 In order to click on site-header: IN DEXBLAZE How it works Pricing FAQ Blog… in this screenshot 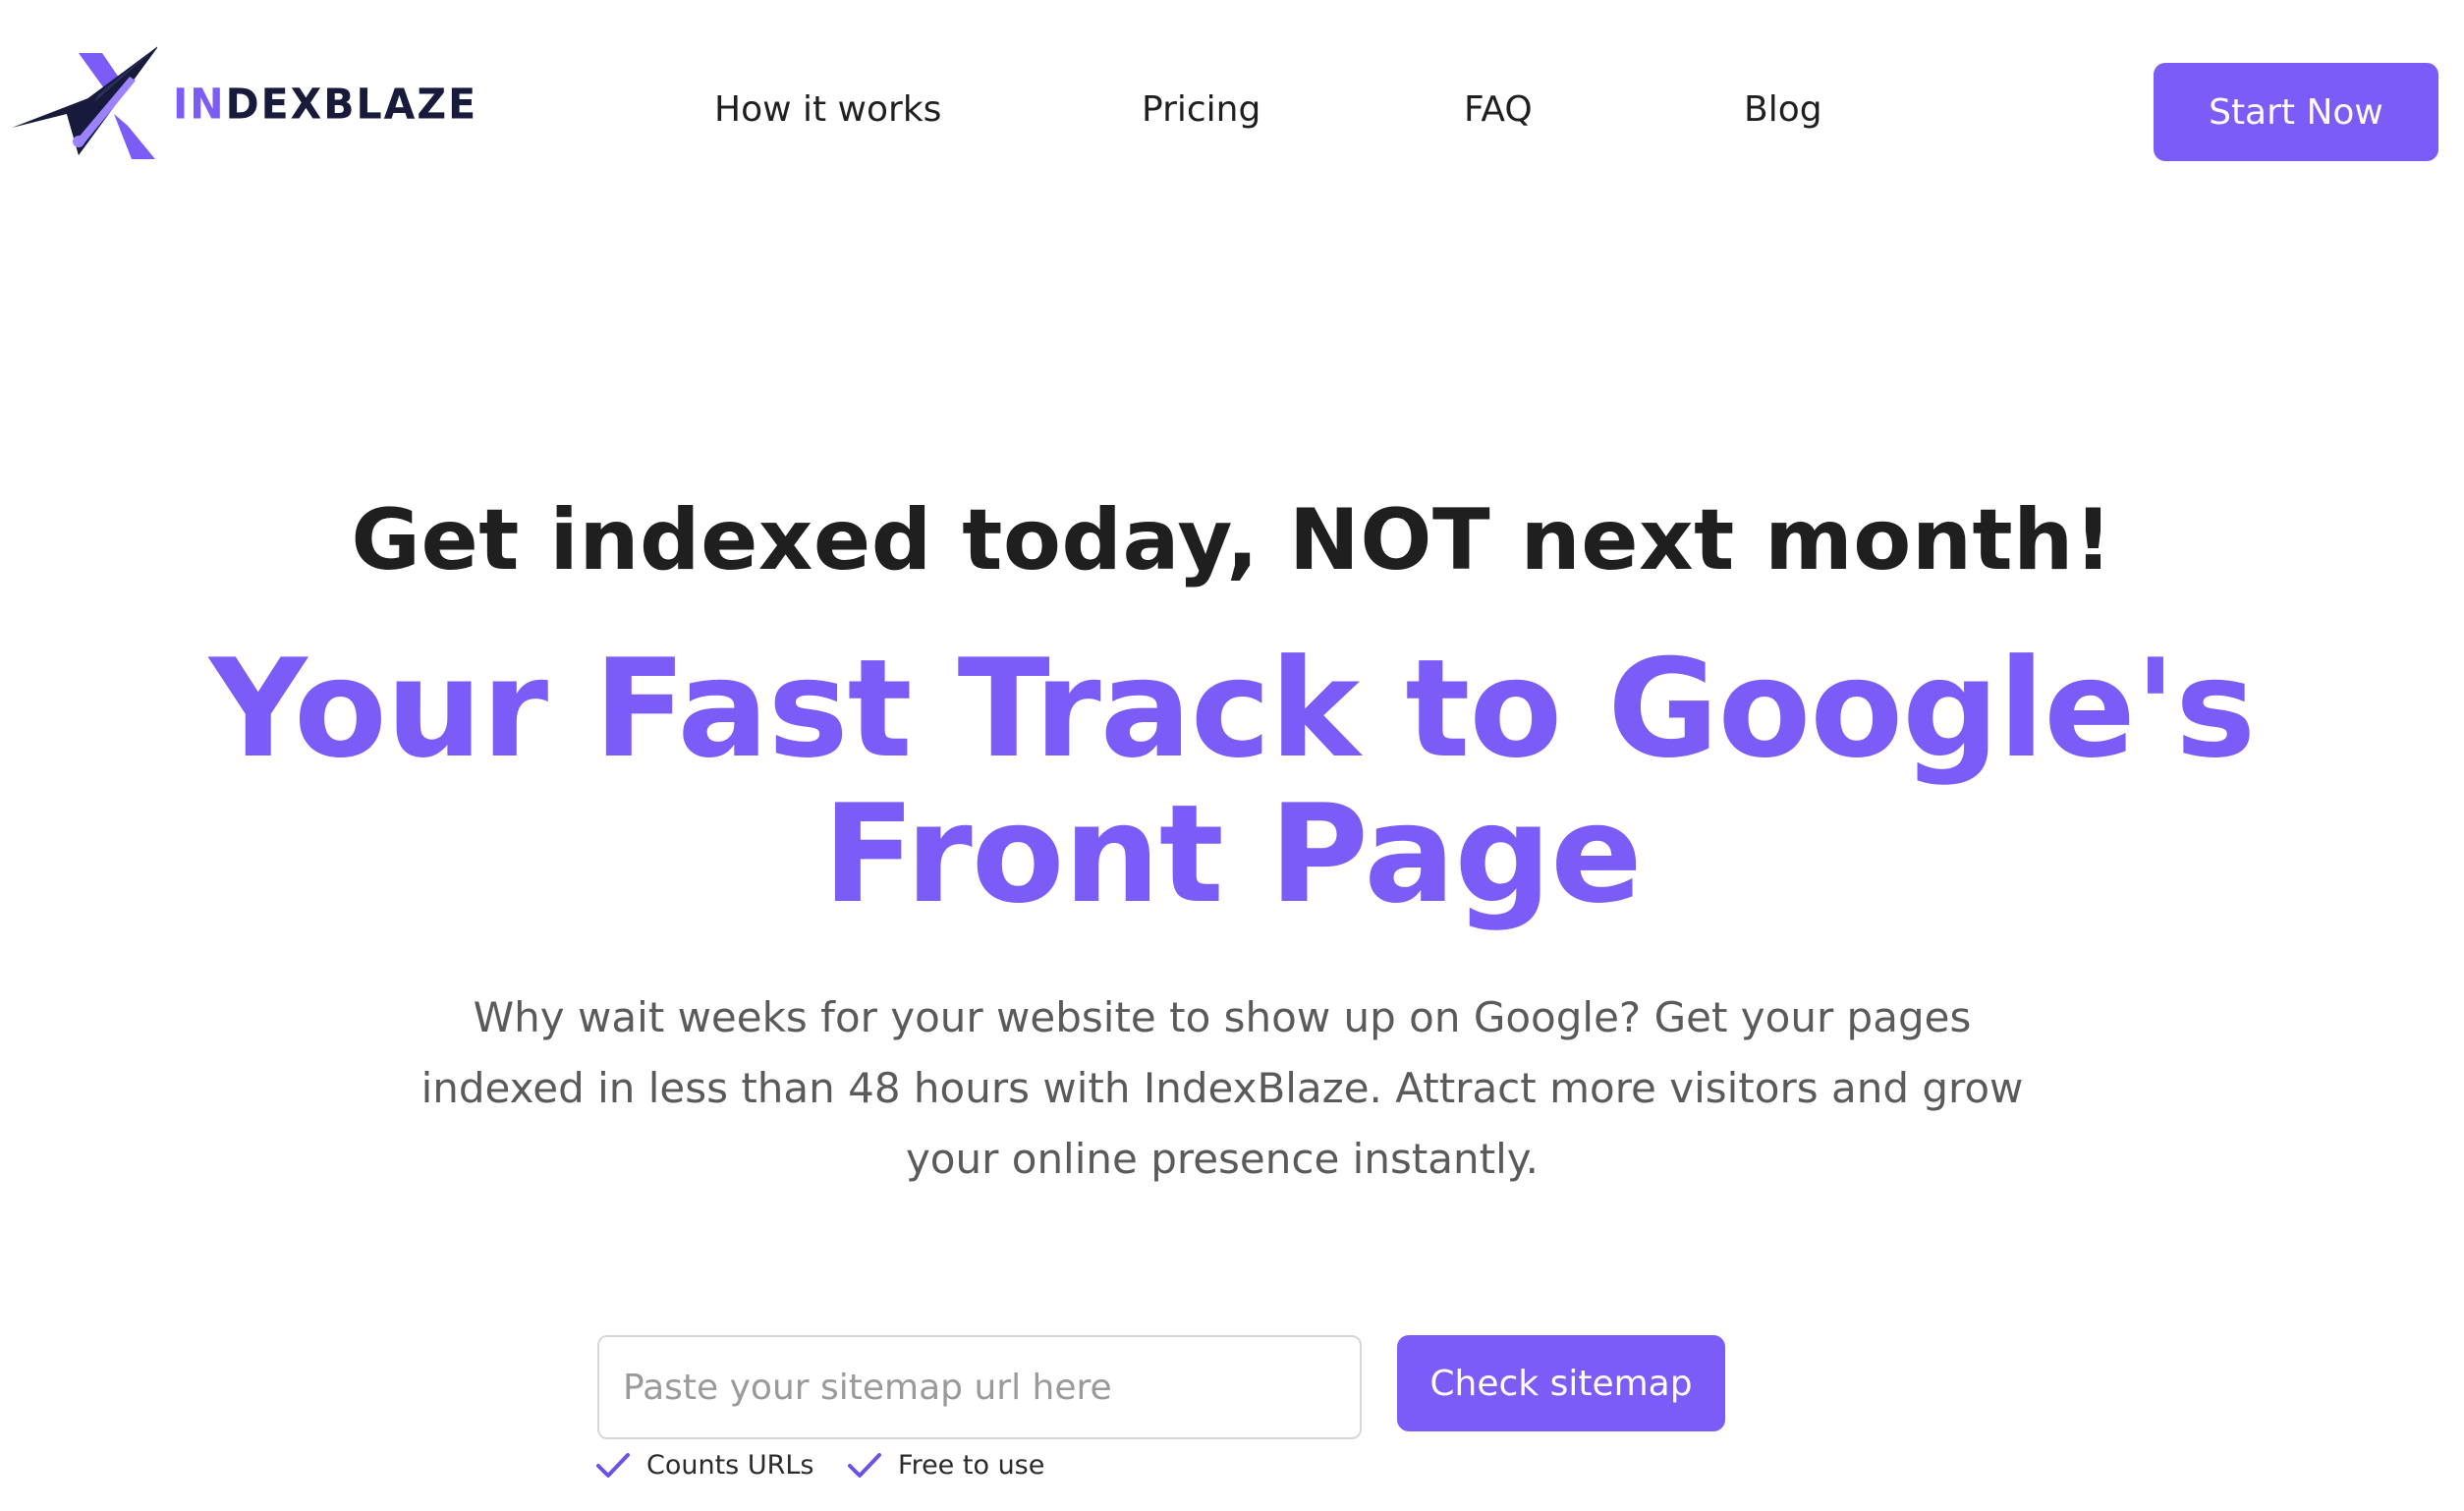, I will do `click(1232, 113)`.